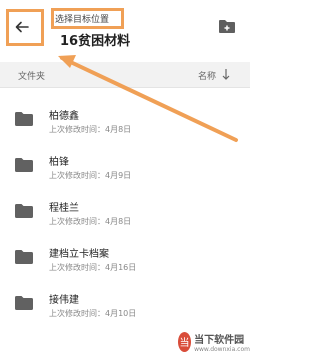  I want to click on folder-name: 柏锋, so click(59, 162).